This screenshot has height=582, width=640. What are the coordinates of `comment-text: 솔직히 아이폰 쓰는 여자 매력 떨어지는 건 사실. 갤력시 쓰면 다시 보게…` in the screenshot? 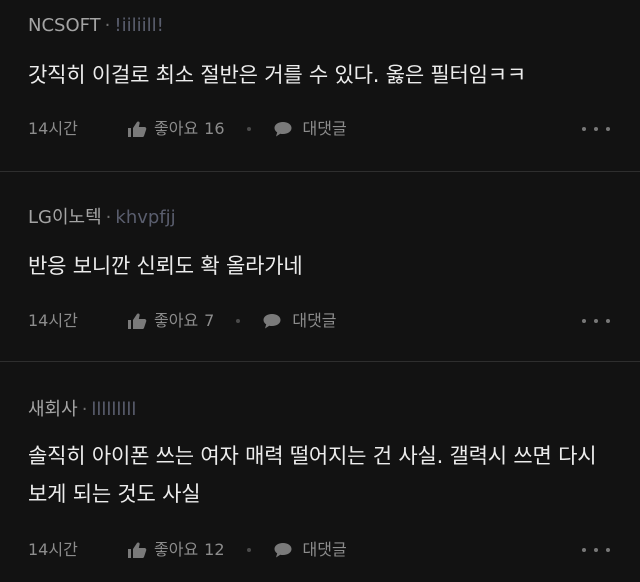 It's located at (312, 475).